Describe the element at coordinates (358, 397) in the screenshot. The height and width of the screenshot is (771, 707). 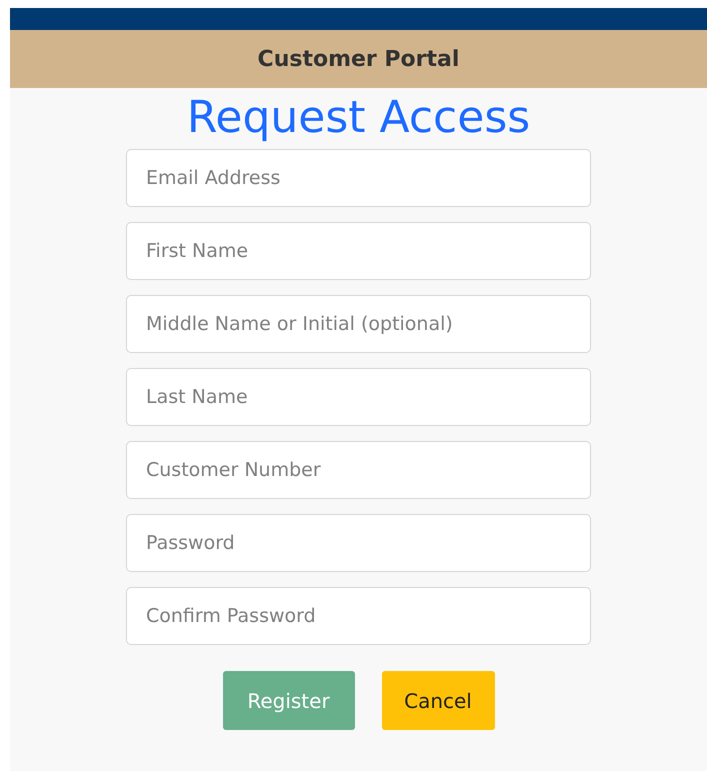
I see `input-field: Last Name` at that location.